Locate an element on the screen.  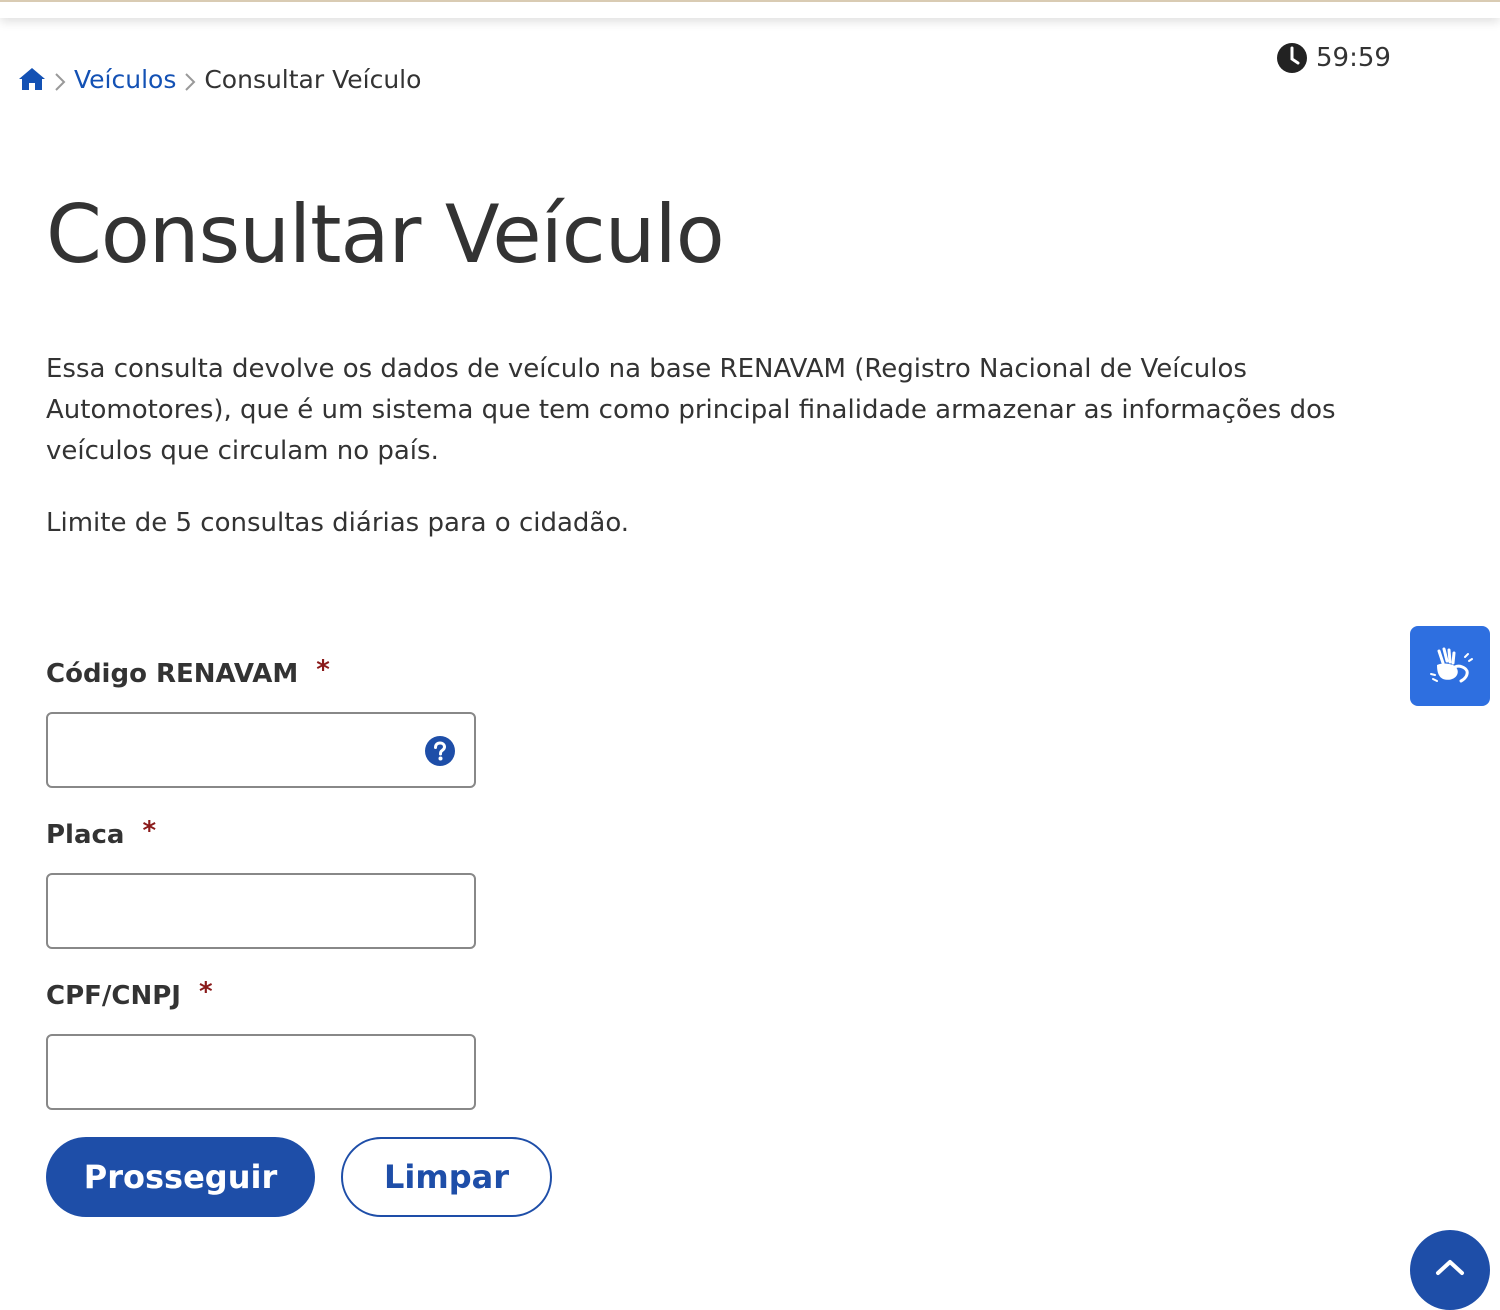
cpf-cnpj-label: CPF/CNPJ * is located at coordinates (129, 994).